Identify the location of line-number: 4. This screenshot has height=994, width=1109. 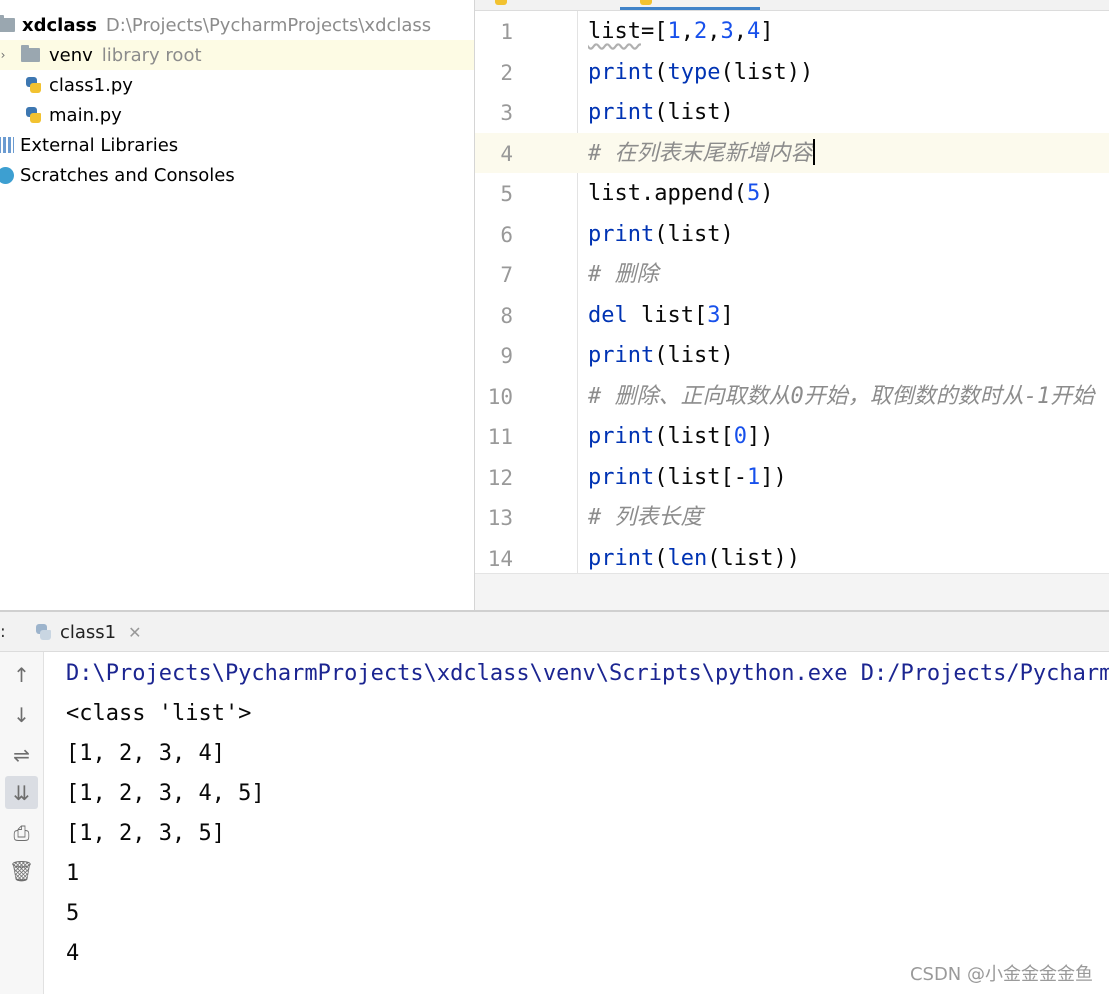
(506, 153).